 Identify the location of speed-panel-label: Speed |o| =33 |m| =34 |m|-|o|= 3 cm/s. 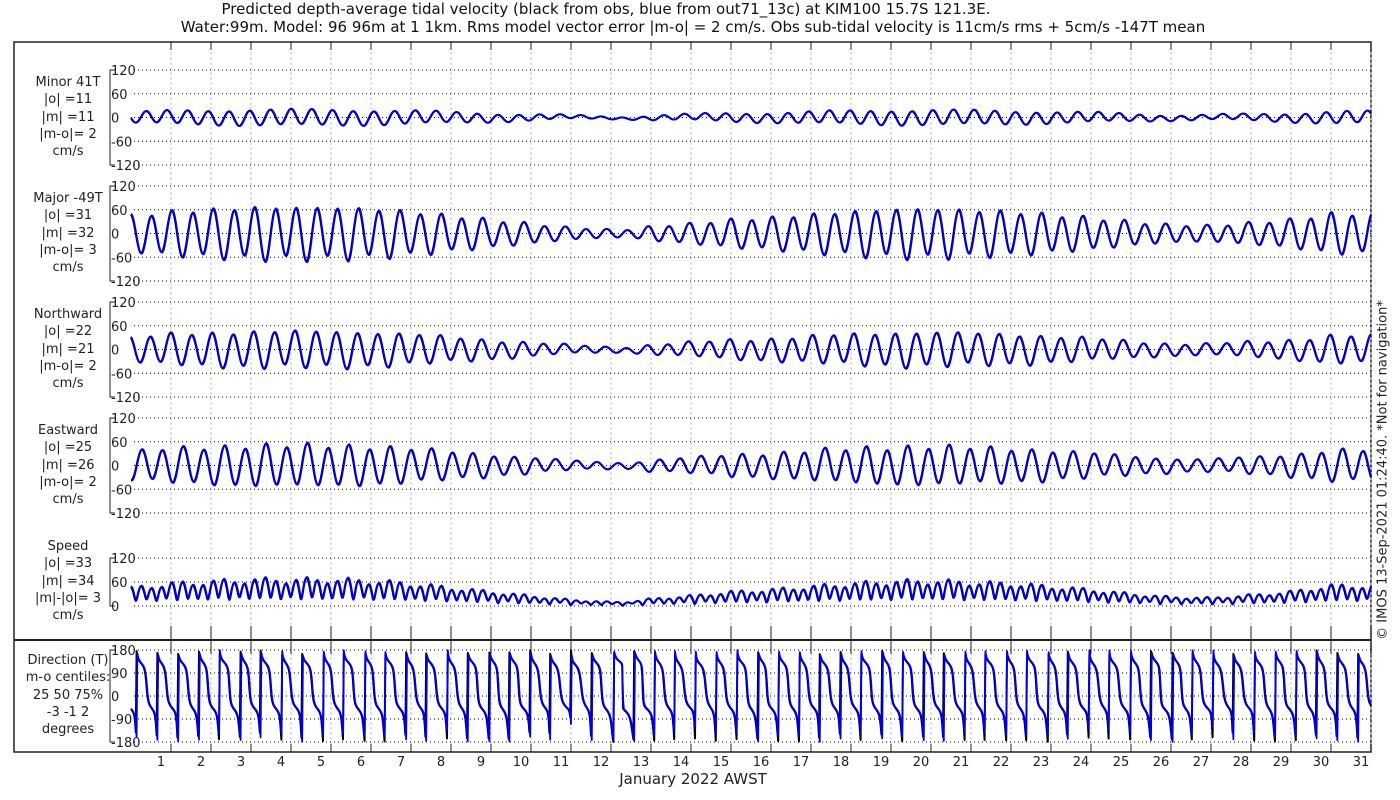
(68, 581).